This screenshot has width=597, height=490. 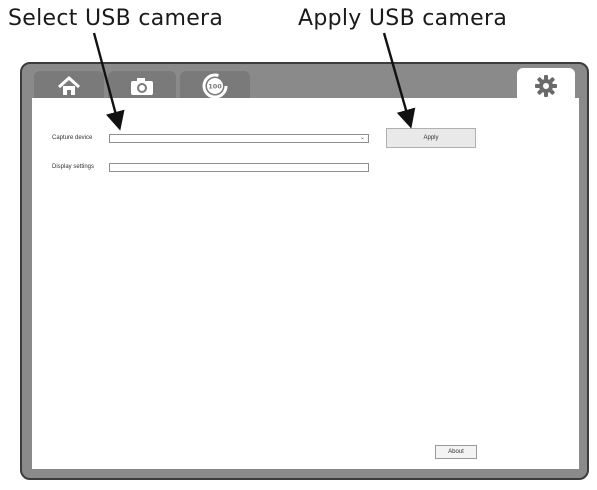 What do you see at coordinates (73, 167) in the screenshot?
I see `display-settings-label: Display settings` at bounding box center [73, 167].